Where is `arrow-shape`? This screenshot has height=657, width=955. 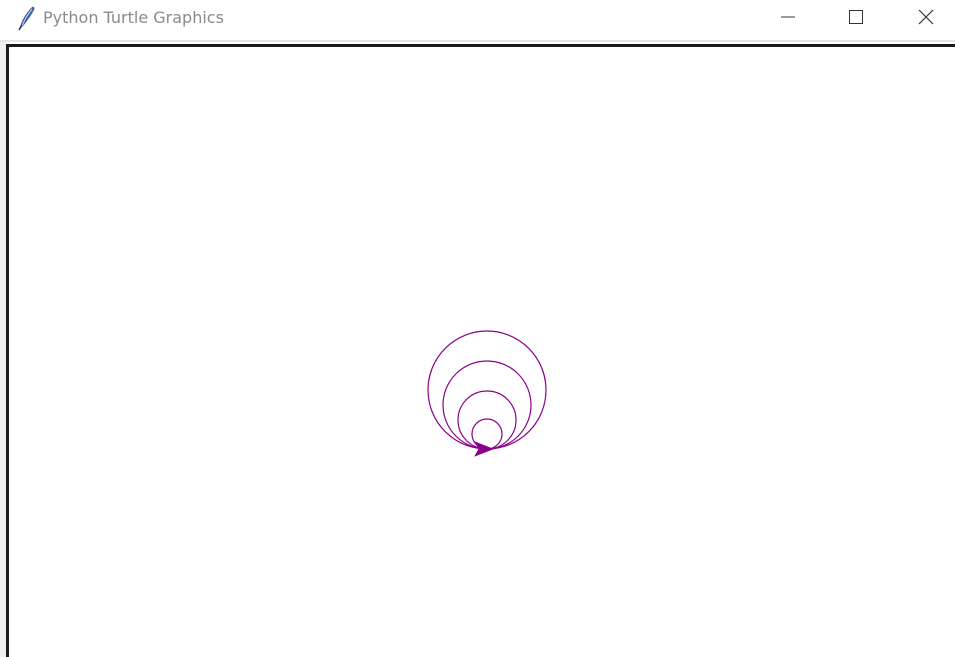 arrow-shape is located at coordinates (484, 449).